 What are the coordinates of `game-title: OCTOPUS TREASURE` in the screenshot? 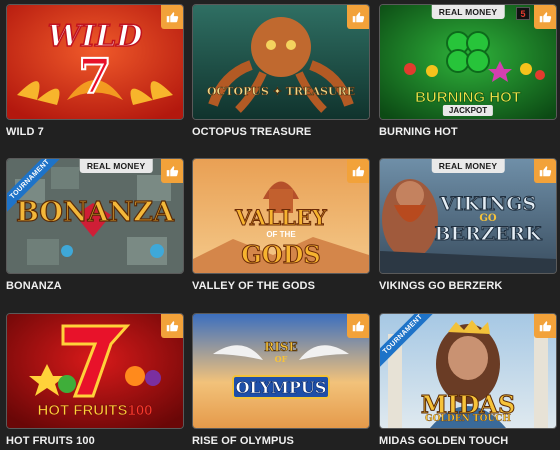 It's located at (281, 132).